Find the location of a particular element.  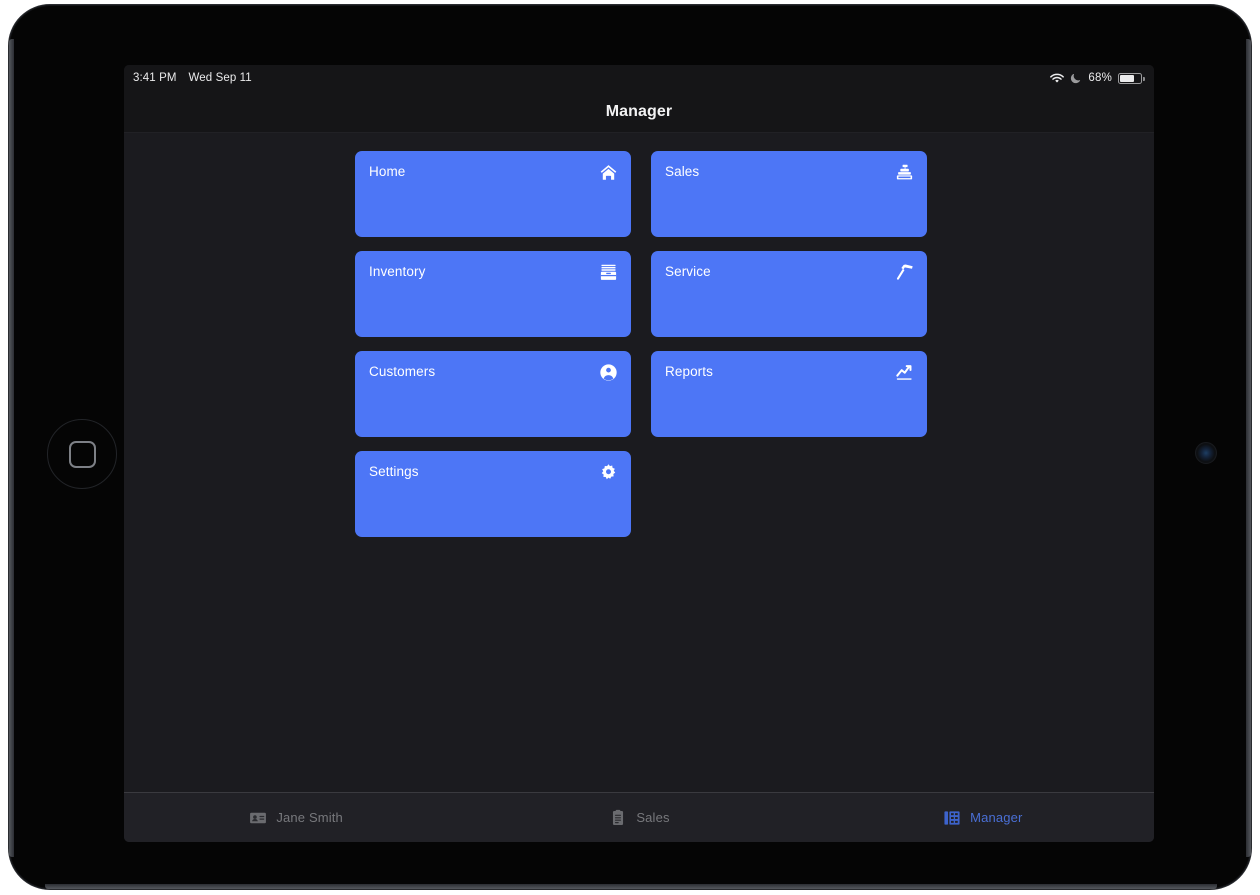

tab-label: Jane Smith is located at coordinates (309, 817).